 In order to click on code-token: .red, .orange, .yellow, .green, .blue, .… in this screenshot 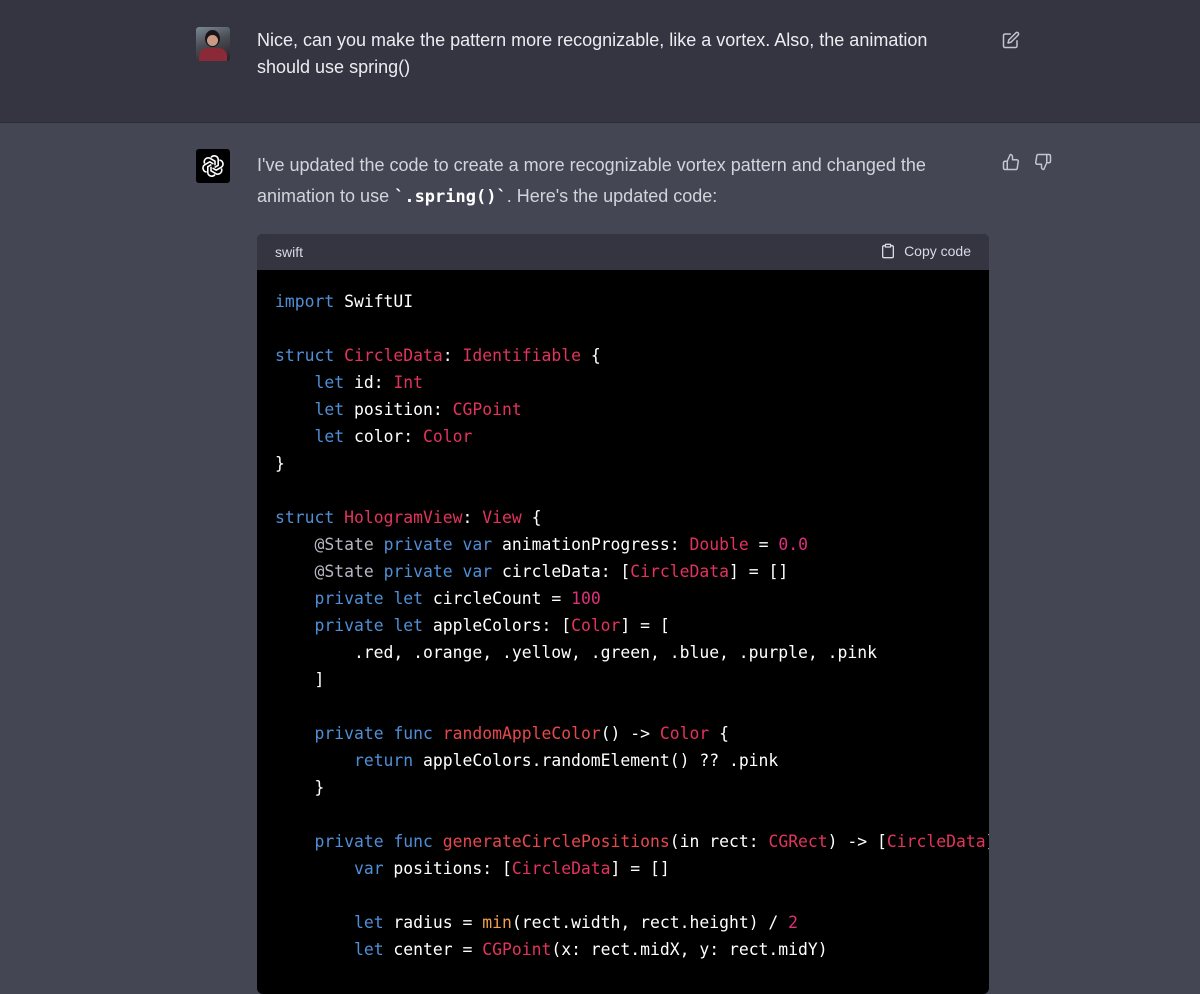, I will do `click(576, 652)`.